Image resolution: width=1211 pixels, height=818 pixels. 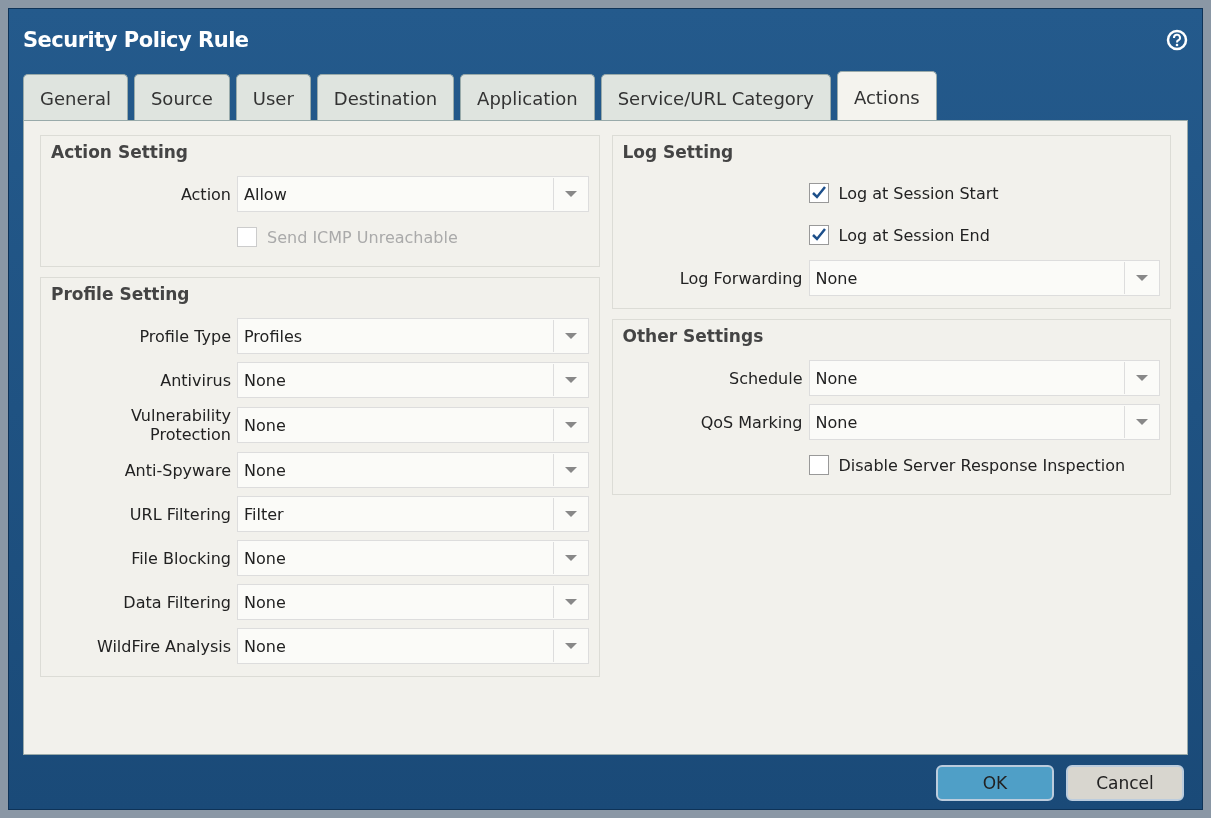 I want to click on field-label: QoS Marking, so click(x=751, y=422).